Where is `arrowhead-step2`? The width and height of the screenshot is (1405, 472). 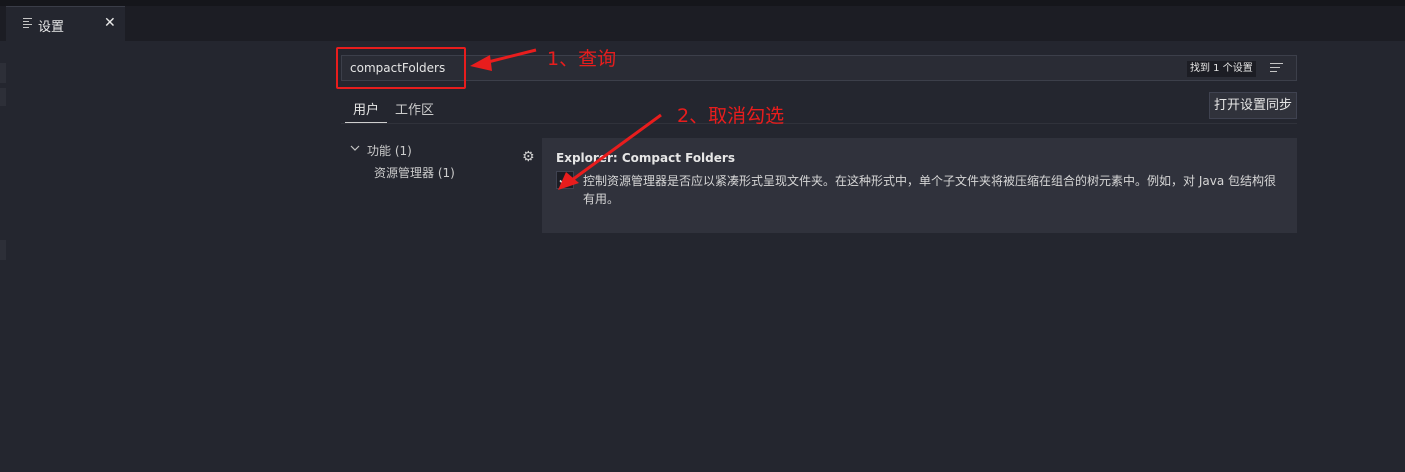 arrowhead-step2 is located at coordinates (568, 181).